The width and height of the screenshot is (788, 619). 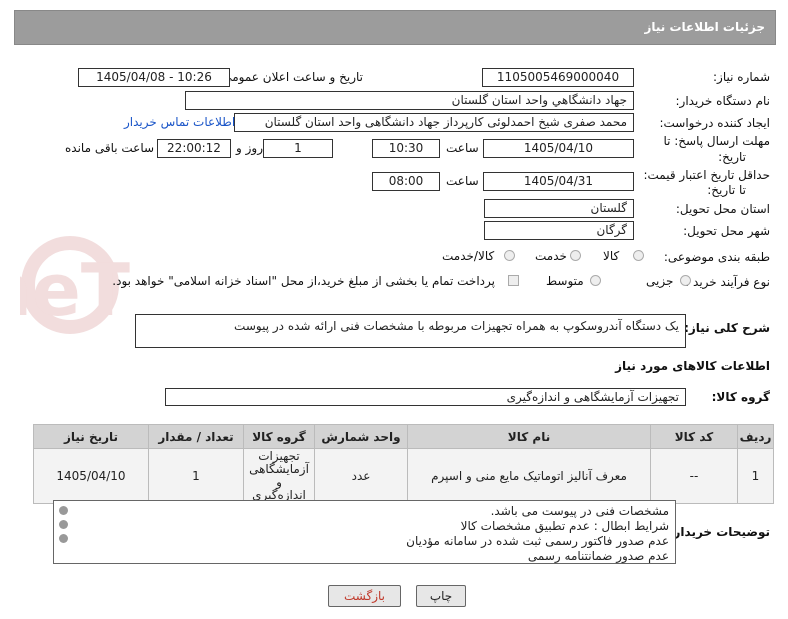 I want to click on goods-group-label: گروه کالا:, so click(x=740, y=397).